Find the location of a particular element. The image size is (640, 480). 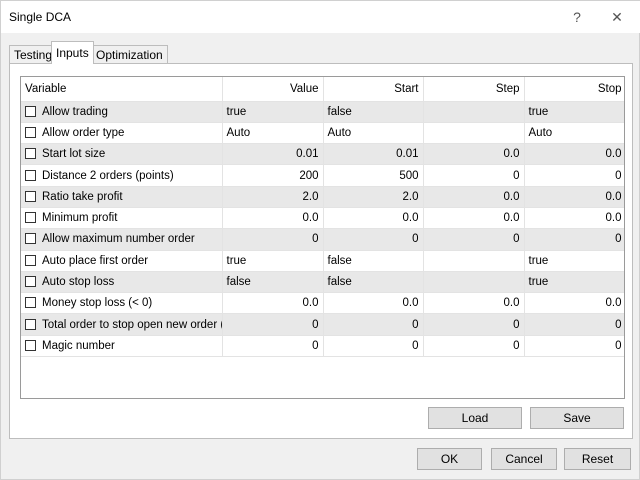

ok-button: OK is located at coordinates (449, 459).